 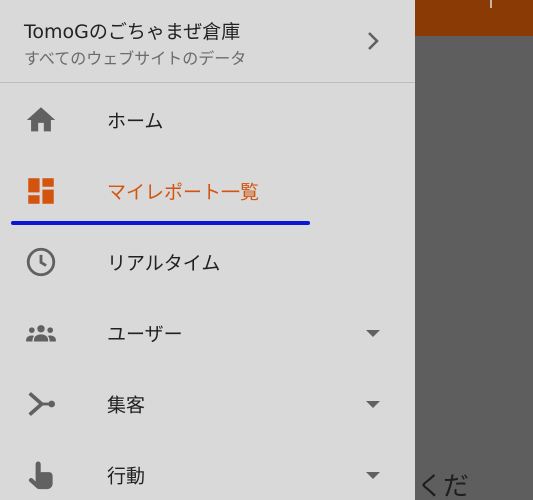 I want to click on home-icon, so click(x=41, y=118).